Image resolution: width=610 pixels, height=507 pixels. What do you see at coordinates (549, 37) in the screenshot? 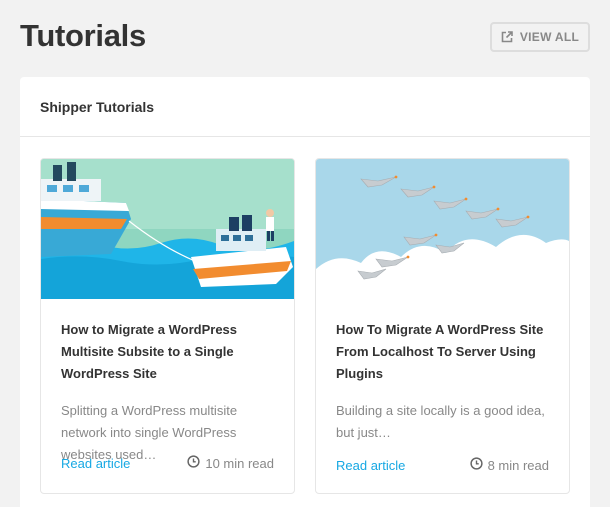
I see `view-all-label: VIEW ALL` at bounding box center [549, 37].